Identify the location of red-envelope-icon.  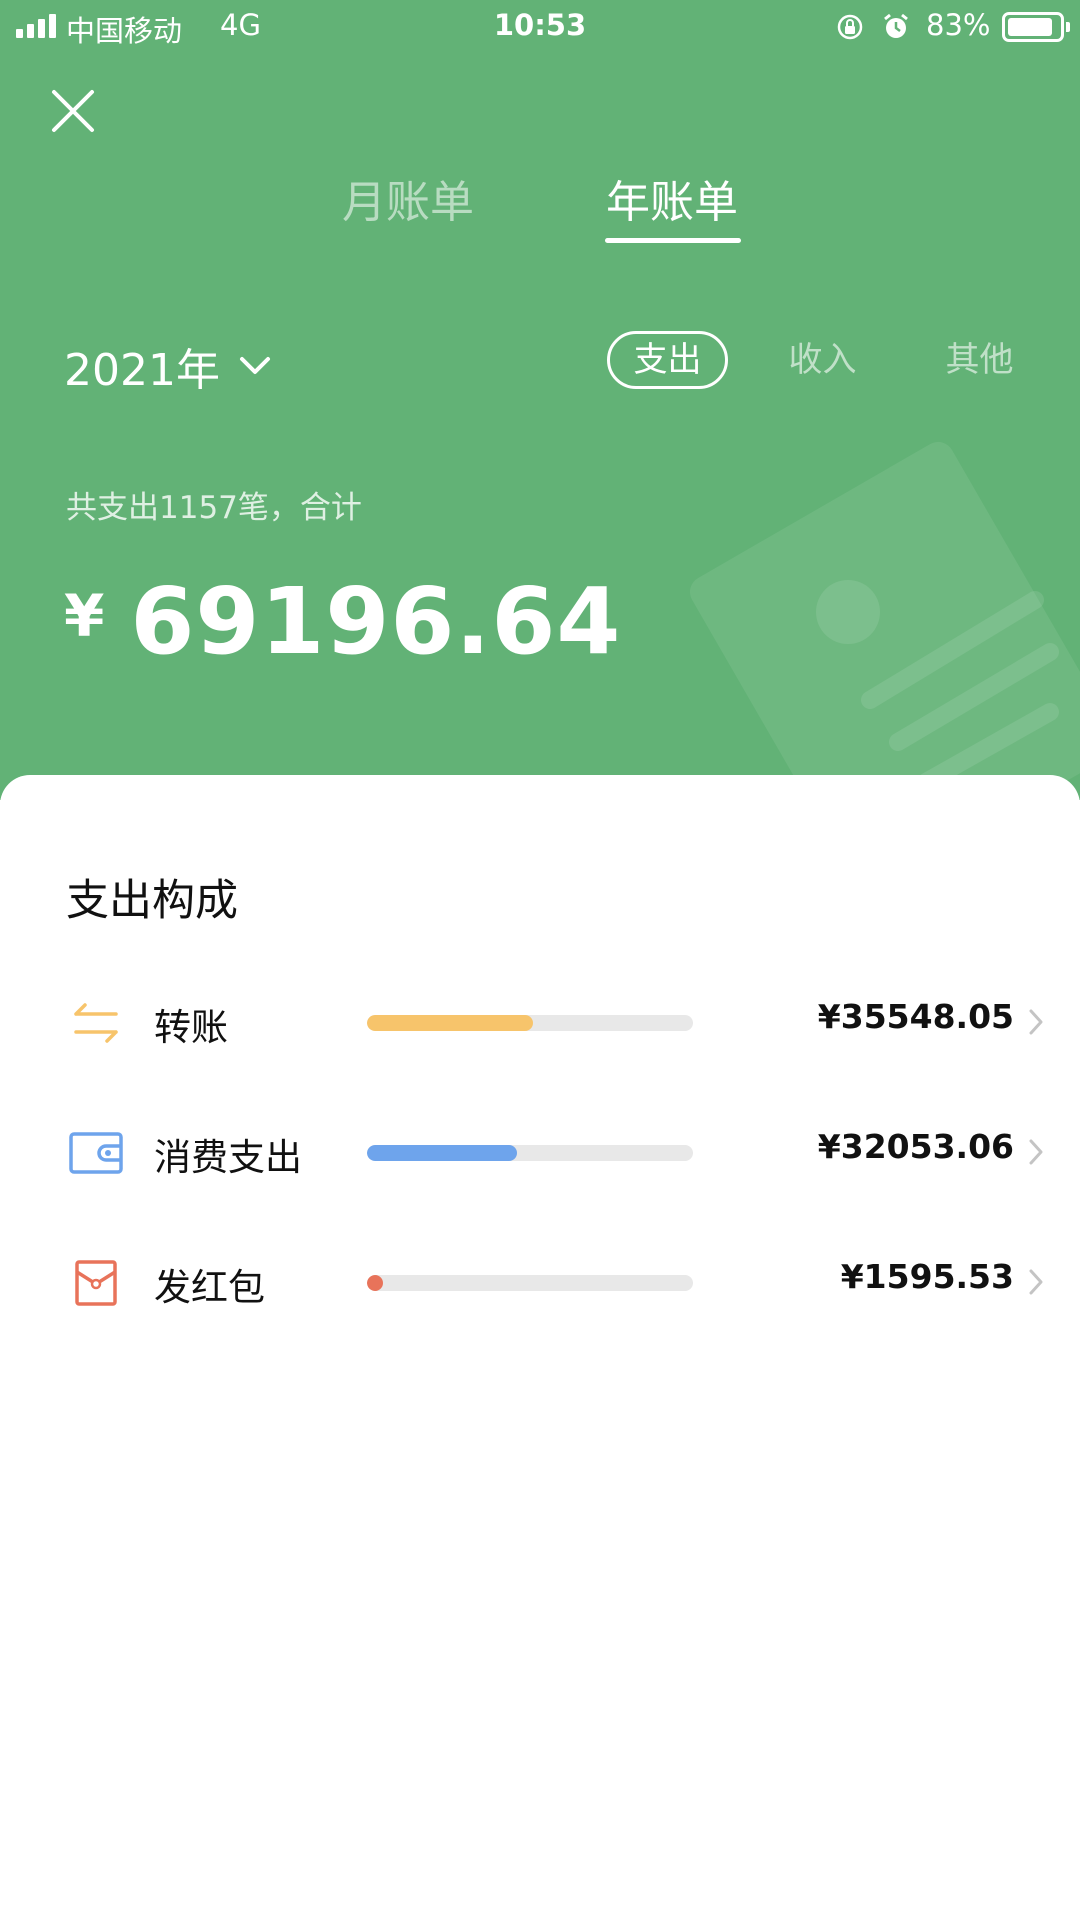
(96, 1283).